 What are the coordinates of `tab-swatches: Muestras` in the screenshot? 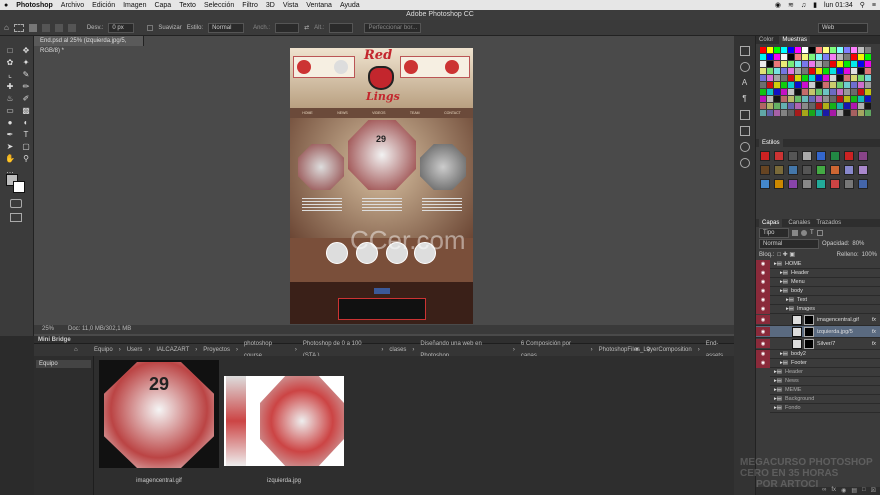 It's located at (795, 40).